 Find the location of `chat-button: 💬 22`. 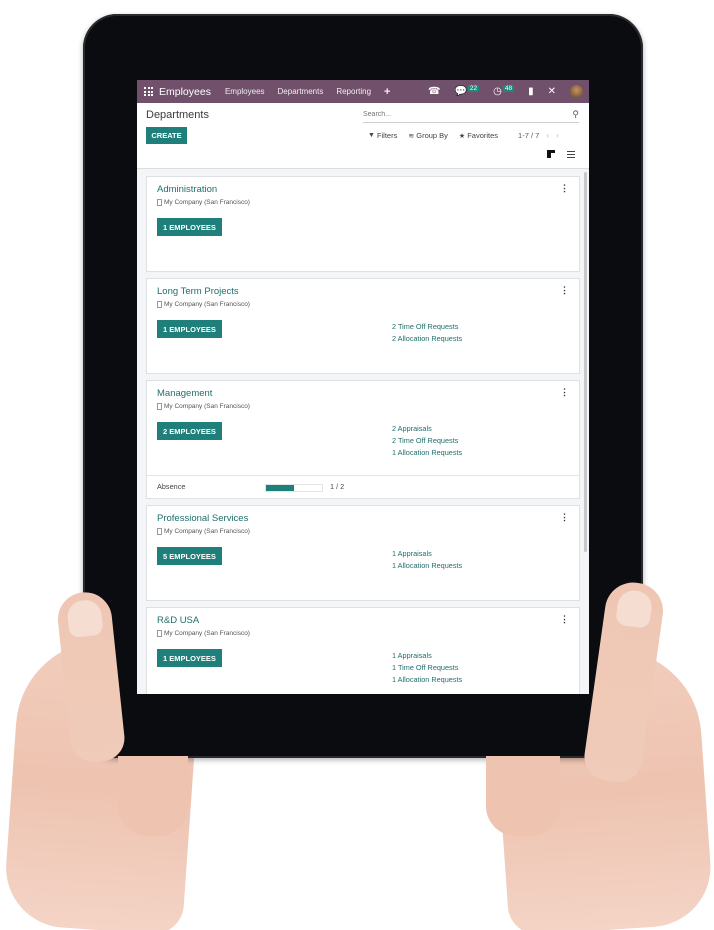

chat-button: 💬 22 is located at coordinates (467, 91).